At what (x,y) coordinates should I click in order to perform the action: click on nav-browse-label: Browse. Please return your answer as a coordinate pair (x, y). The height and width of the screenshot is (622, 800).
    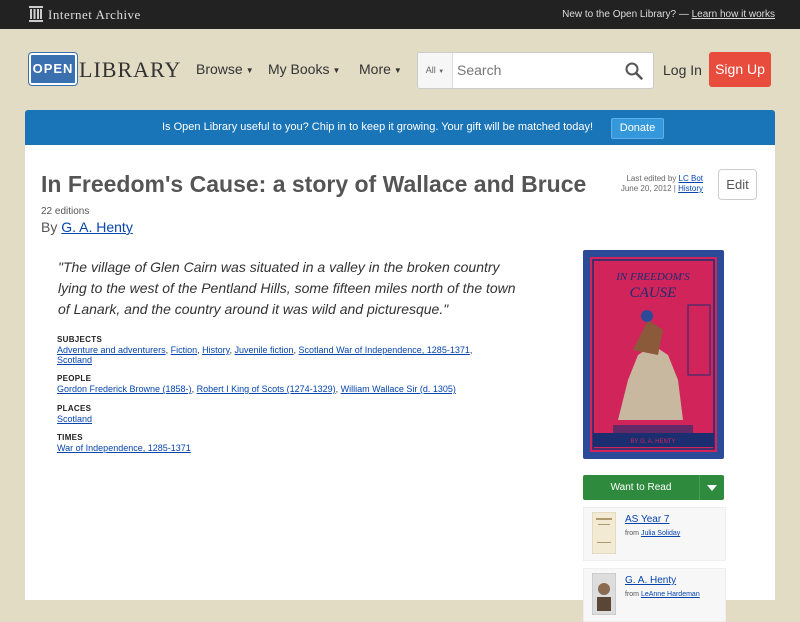
    Looking at the image, I should click on (219, 69).